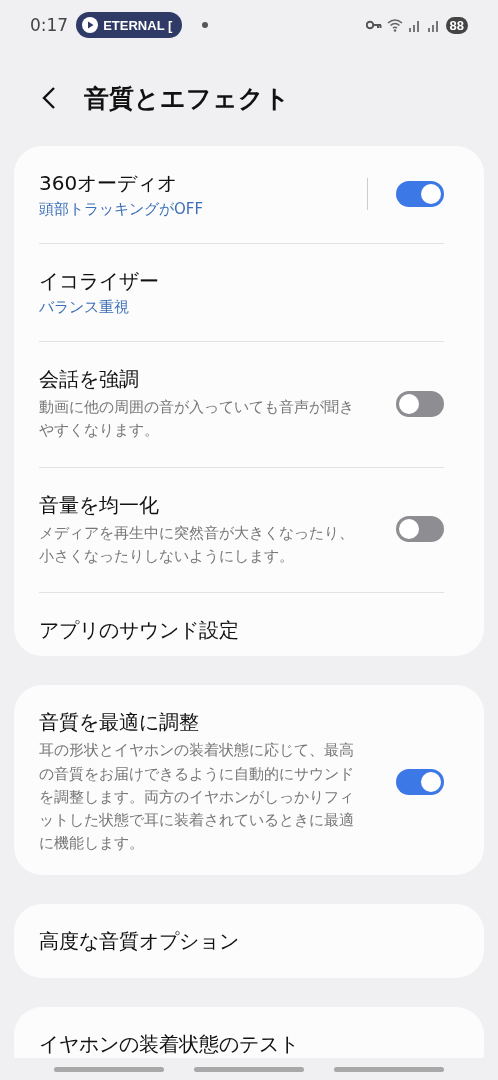  Describe the element at coordinates (49, 25) in the screenshot. I see `clock: 0:17` at that location.